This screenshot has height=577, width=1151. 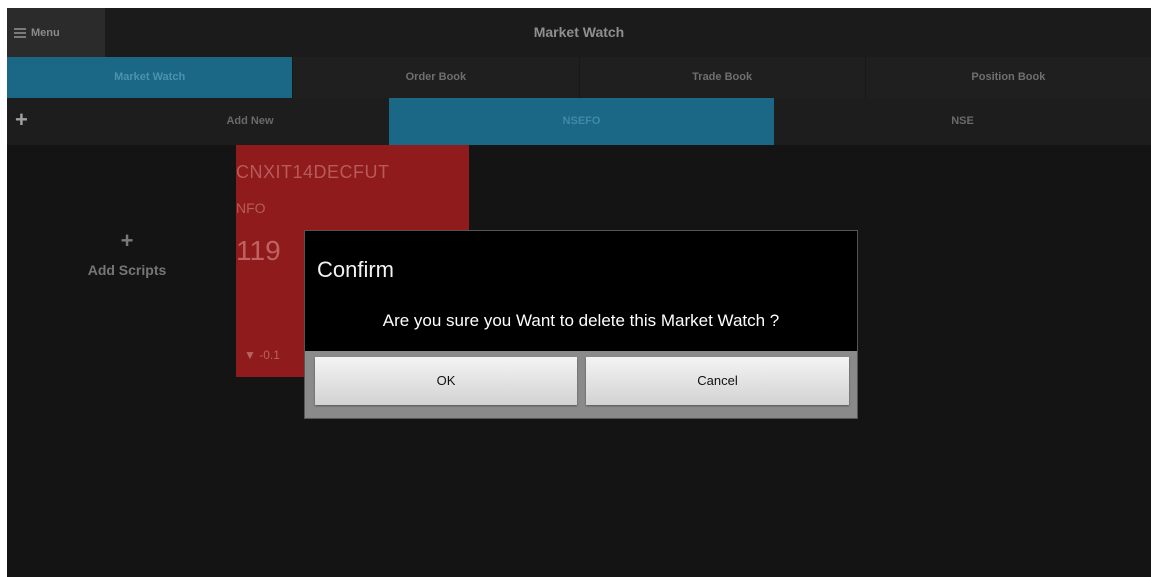 I want to click on watchlist-tab-nse: NSE, so click(x=962, y=121).